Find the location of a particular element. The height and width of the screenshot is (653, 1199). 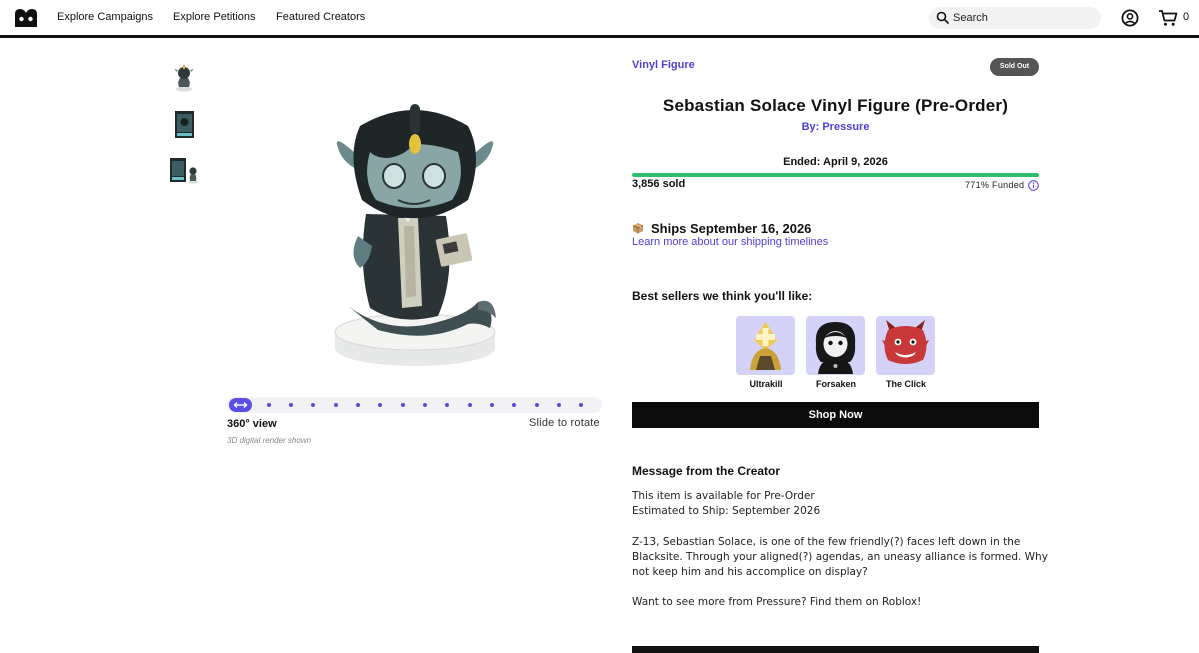

thumbnail-figure-front is located at coordinates (184, 78).